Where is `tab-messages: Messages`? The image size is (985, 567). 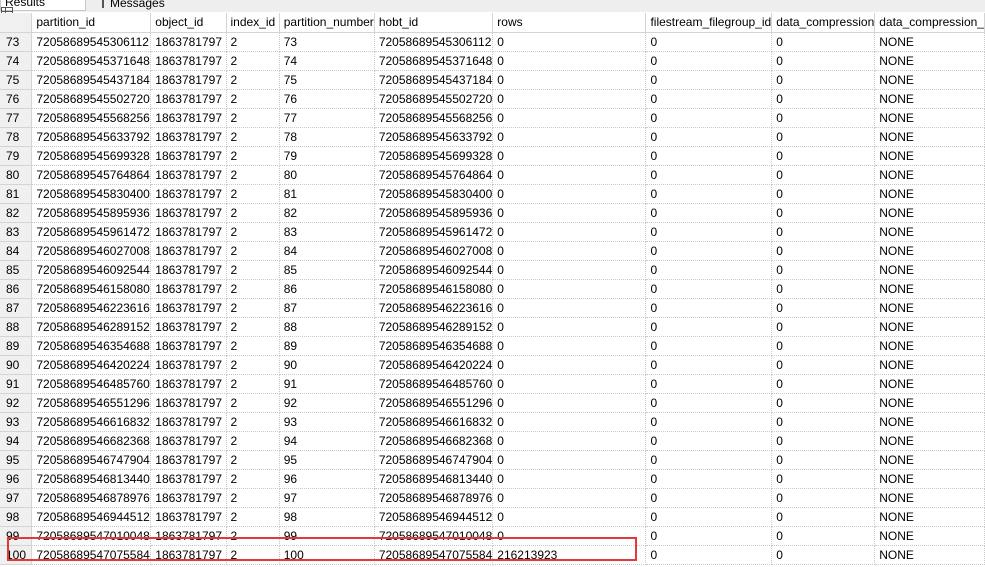 tab-messages: Messages is located at coordinates (131, 5).